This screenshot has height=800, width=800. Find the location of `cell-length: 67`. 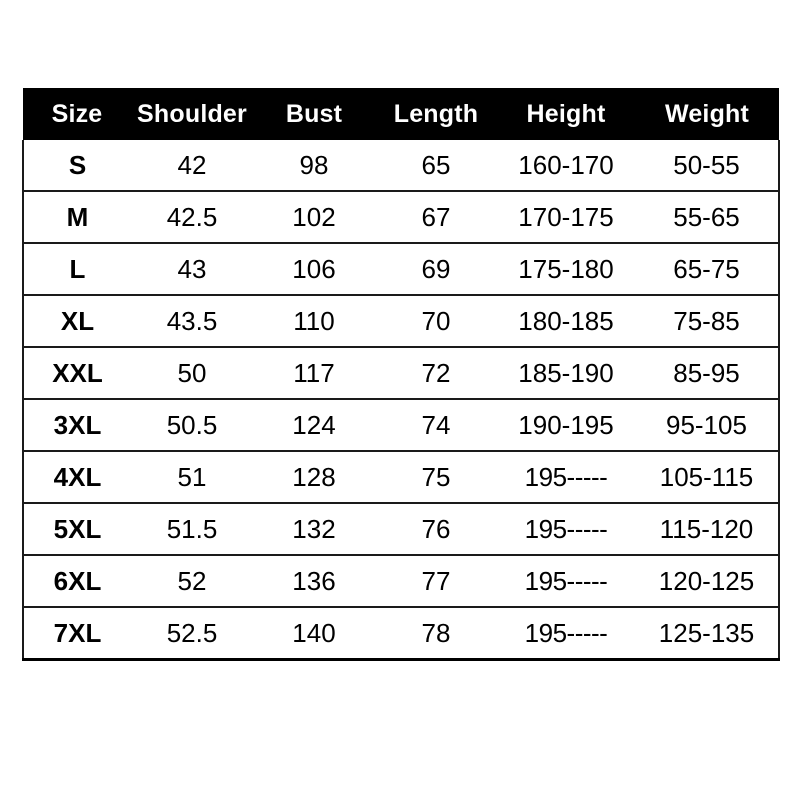

cell-length: 67 is located at coordinates (436, 216).